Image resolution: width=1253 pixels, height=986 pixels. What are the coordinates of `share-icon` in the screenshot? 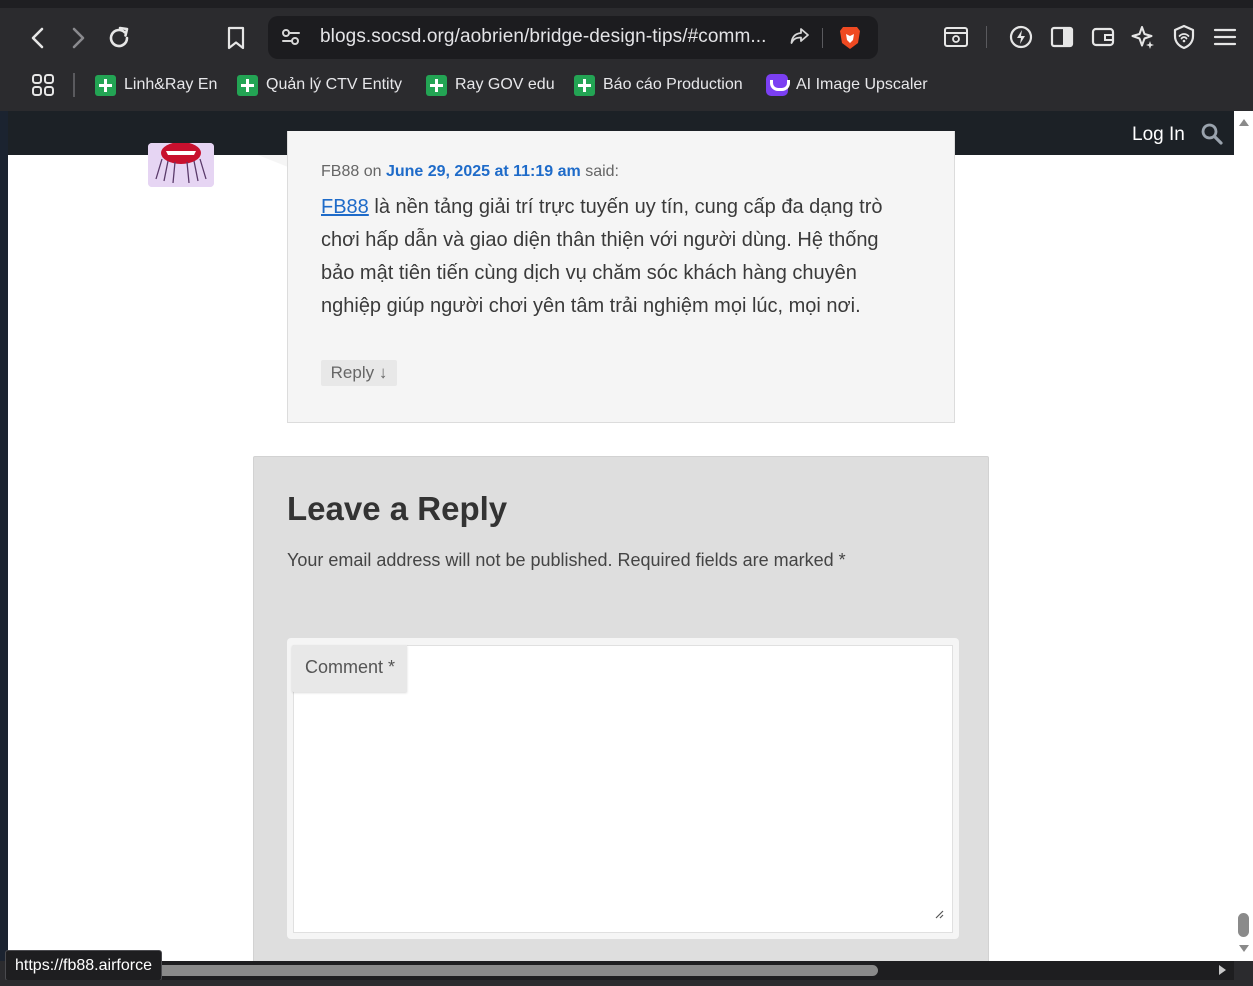 It's located at (800, 39).